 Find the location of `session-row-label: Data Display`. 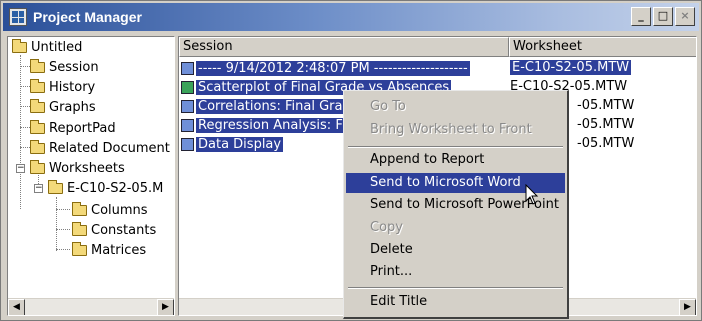

session-row-label: Data Display is located at coordinates (240, 144).